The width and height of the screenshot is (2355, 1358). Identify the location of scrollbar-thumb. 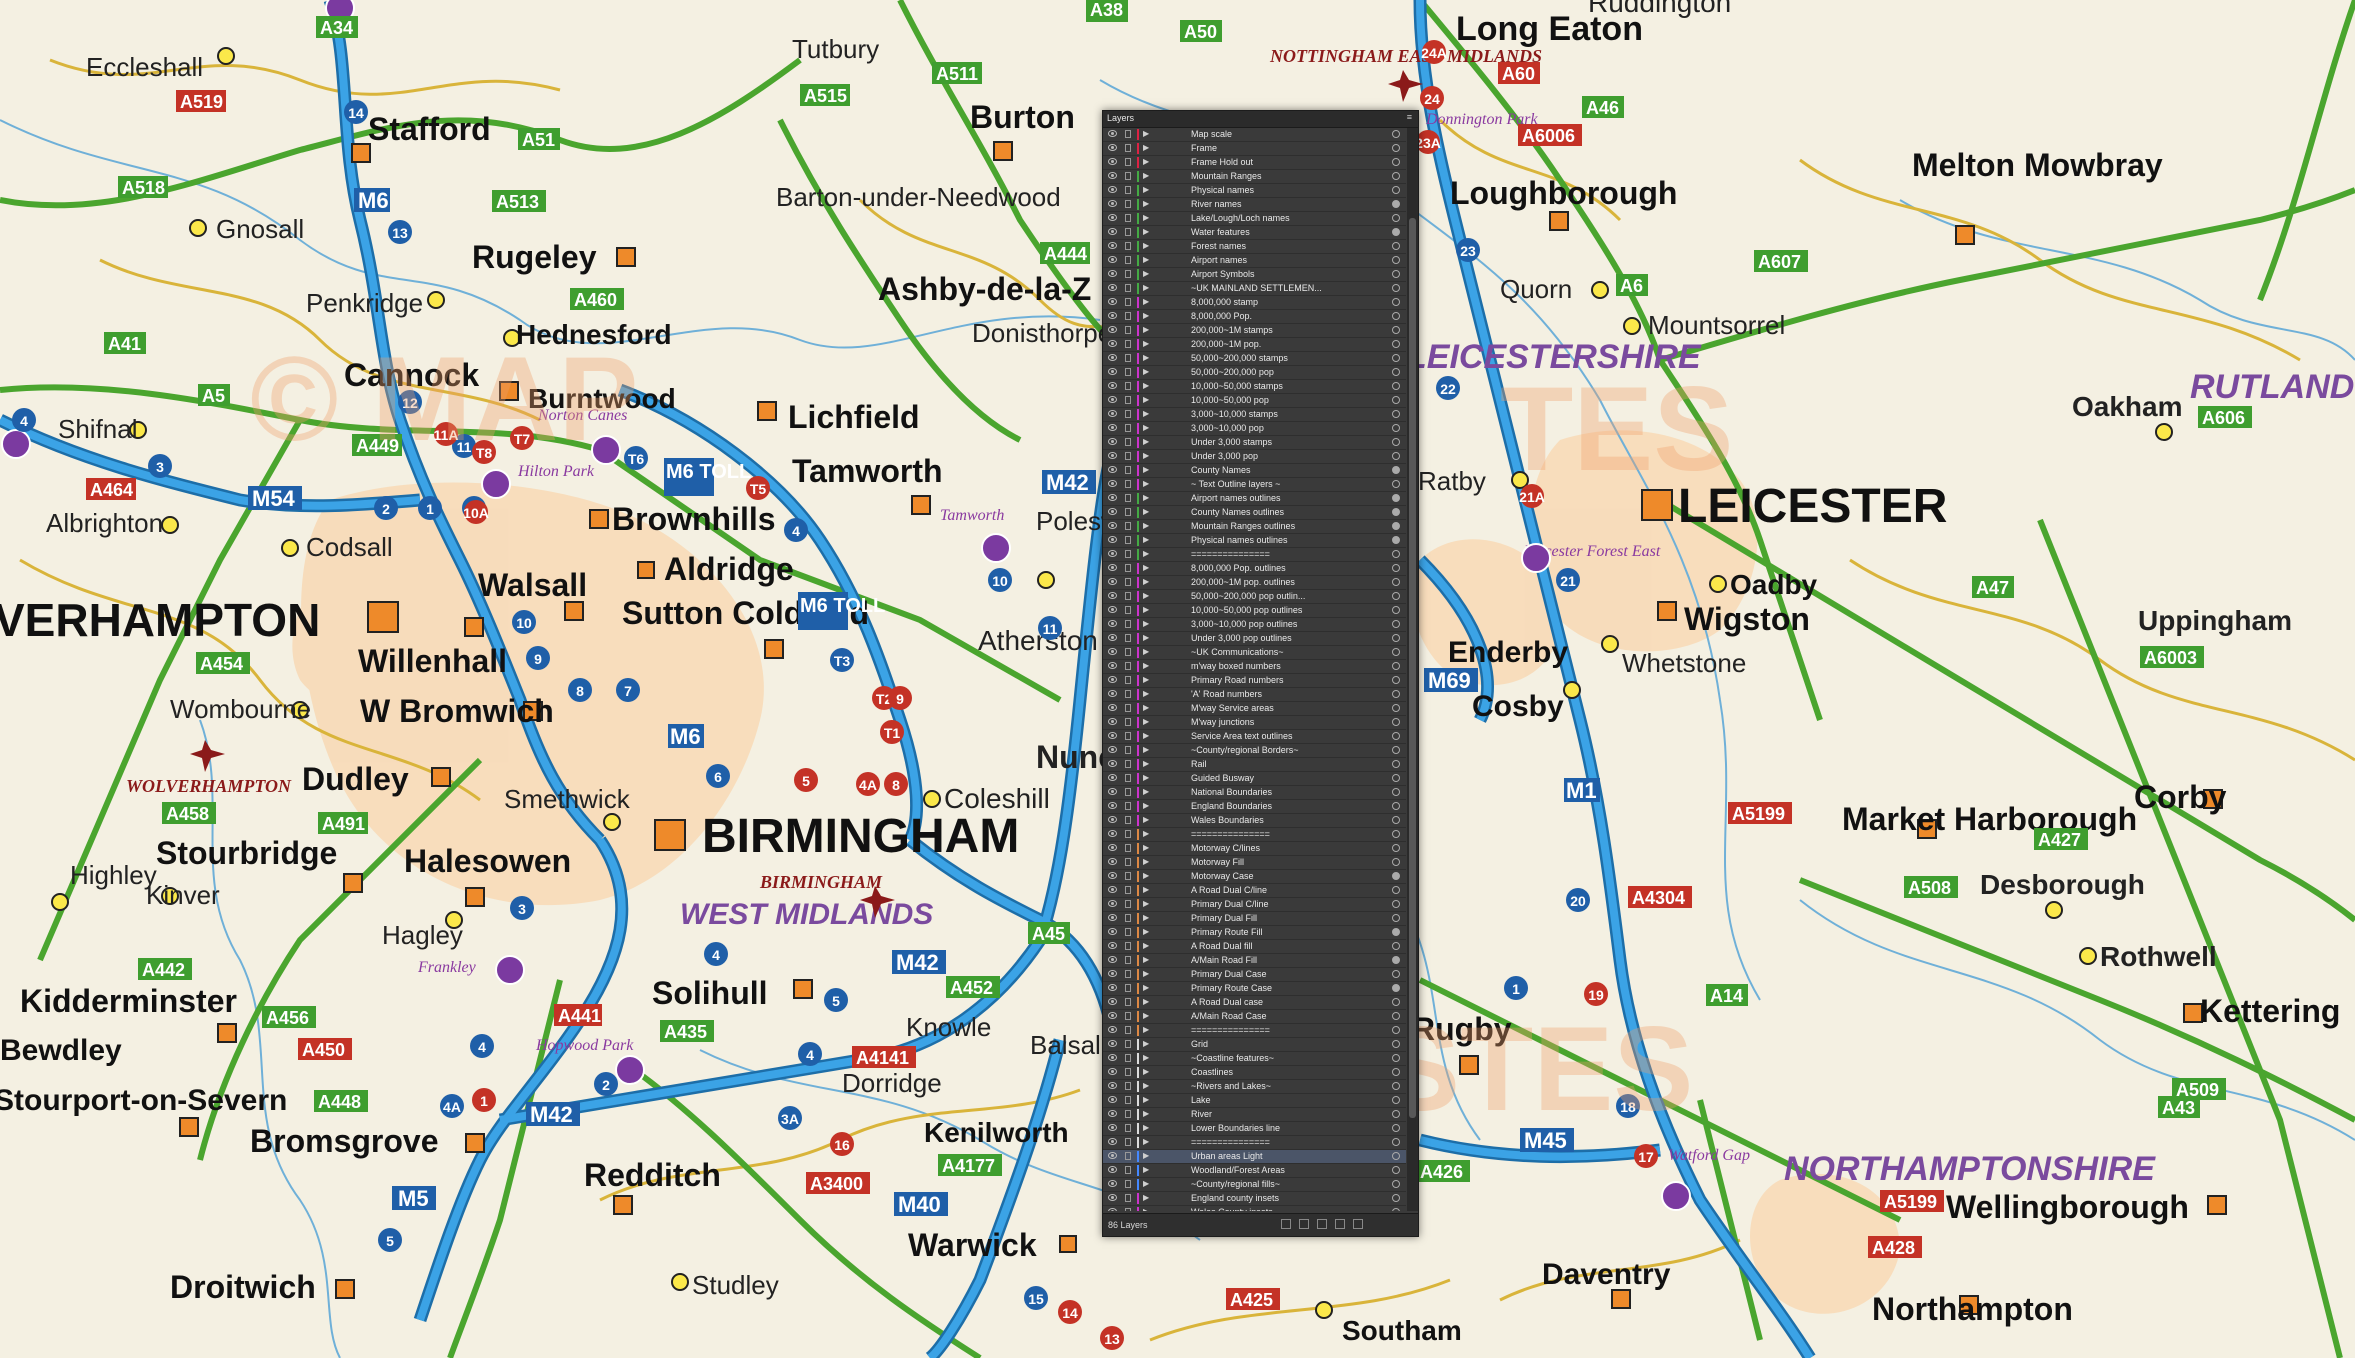
(1412, 668).